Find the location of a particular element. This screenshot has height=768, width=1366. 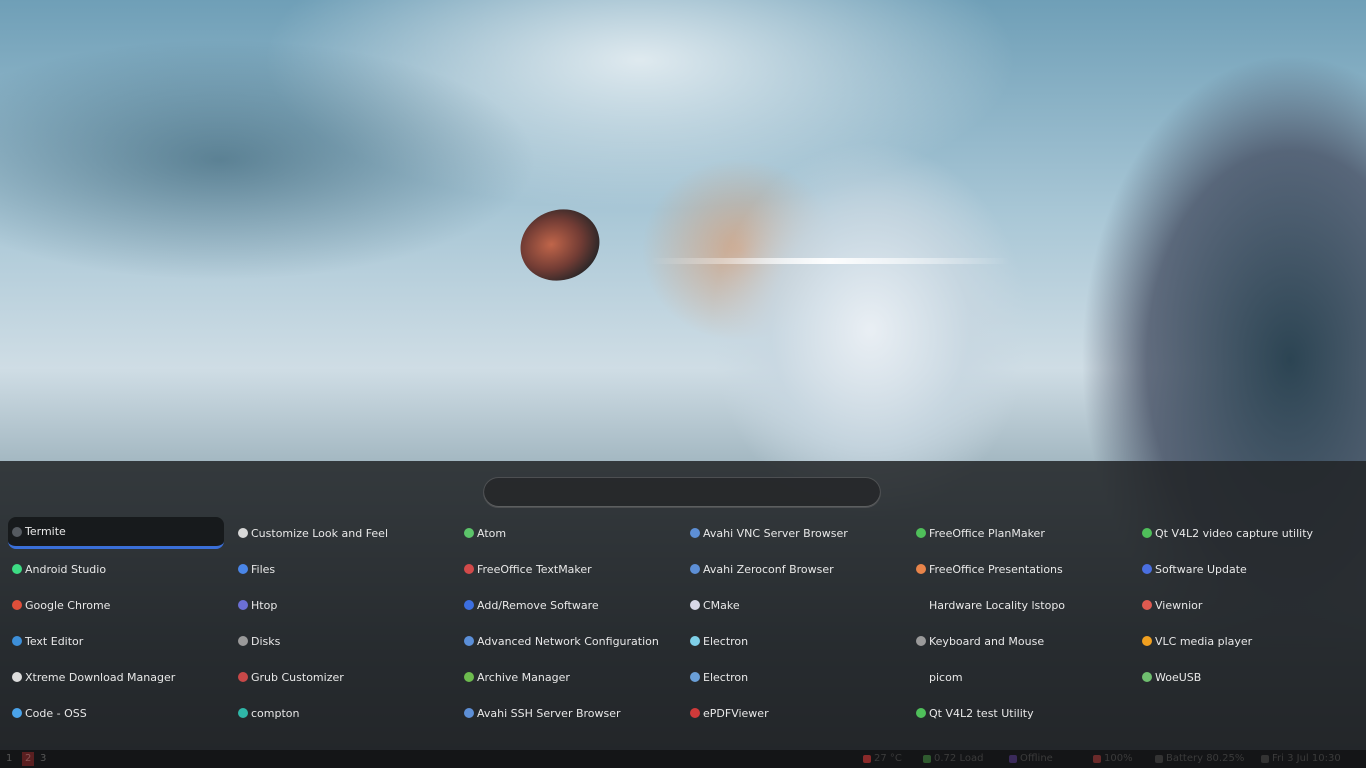

app-label: Grub Customizer is located at coordinates (297, 677).